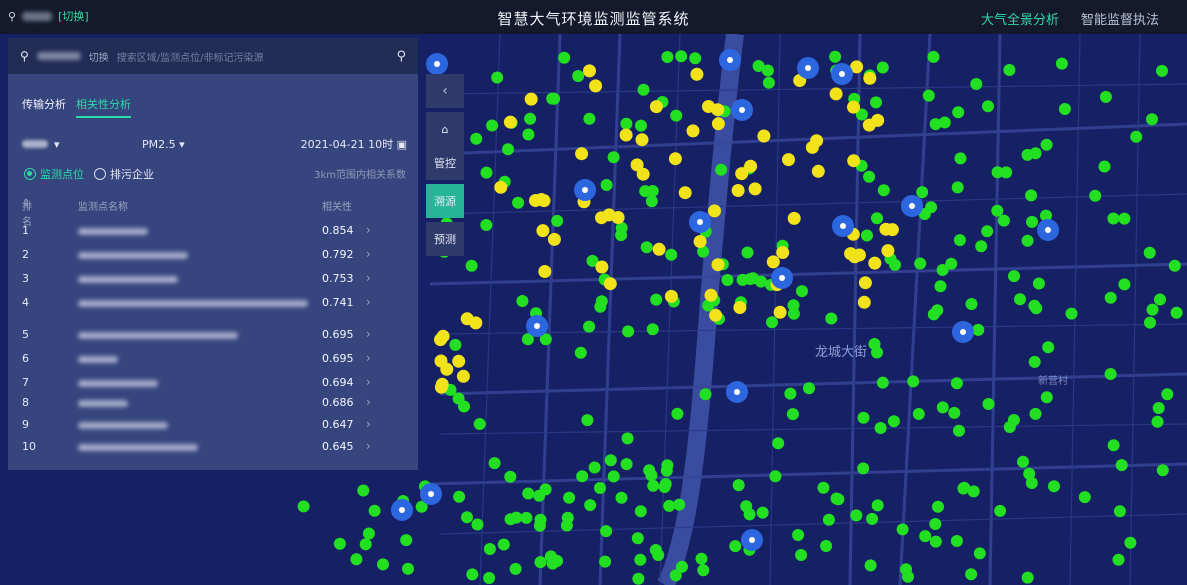  I want to click on table-row: 7 0.694 ›, so click(214, 384).